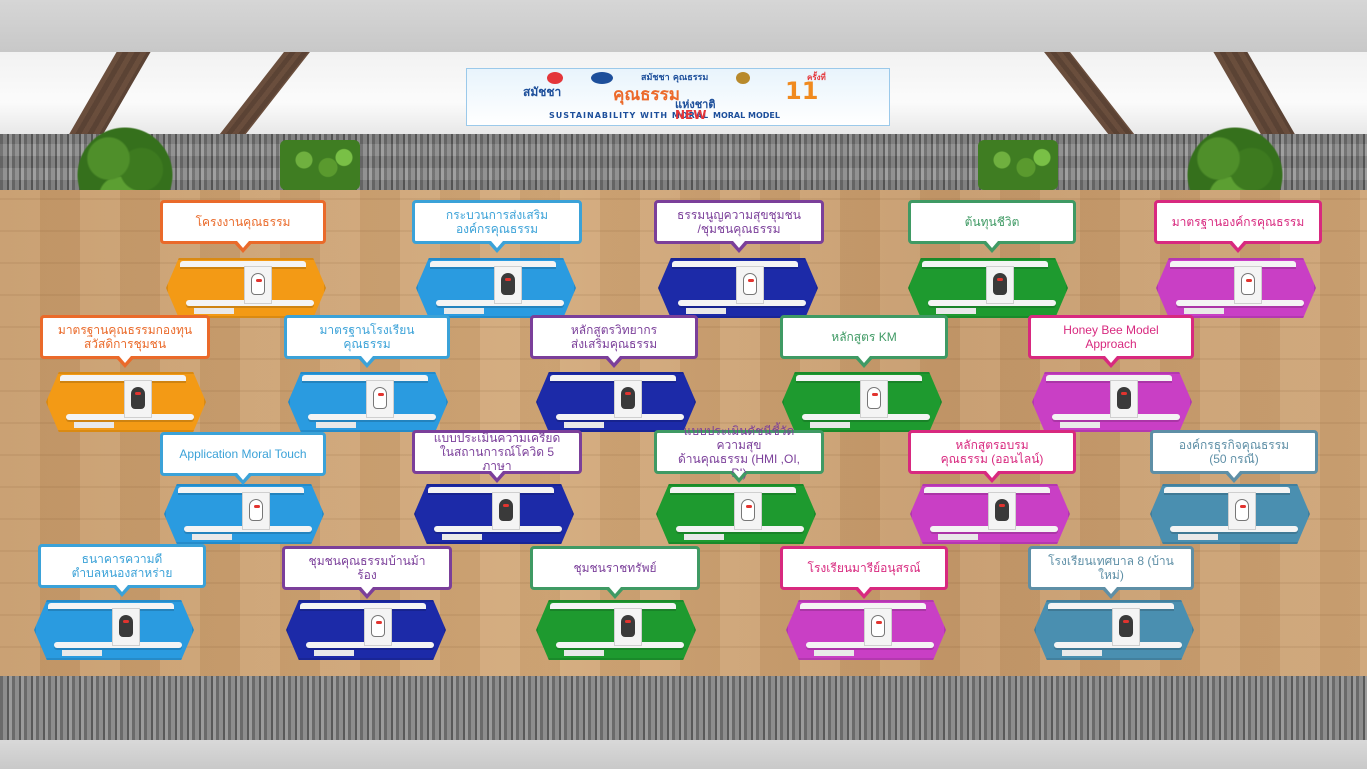 The image size is (1367, 769). What do you see at coordinates (802, 91) in the screenshot?
I see `banner-edition-number: 11` at bounding box center [802, 91].